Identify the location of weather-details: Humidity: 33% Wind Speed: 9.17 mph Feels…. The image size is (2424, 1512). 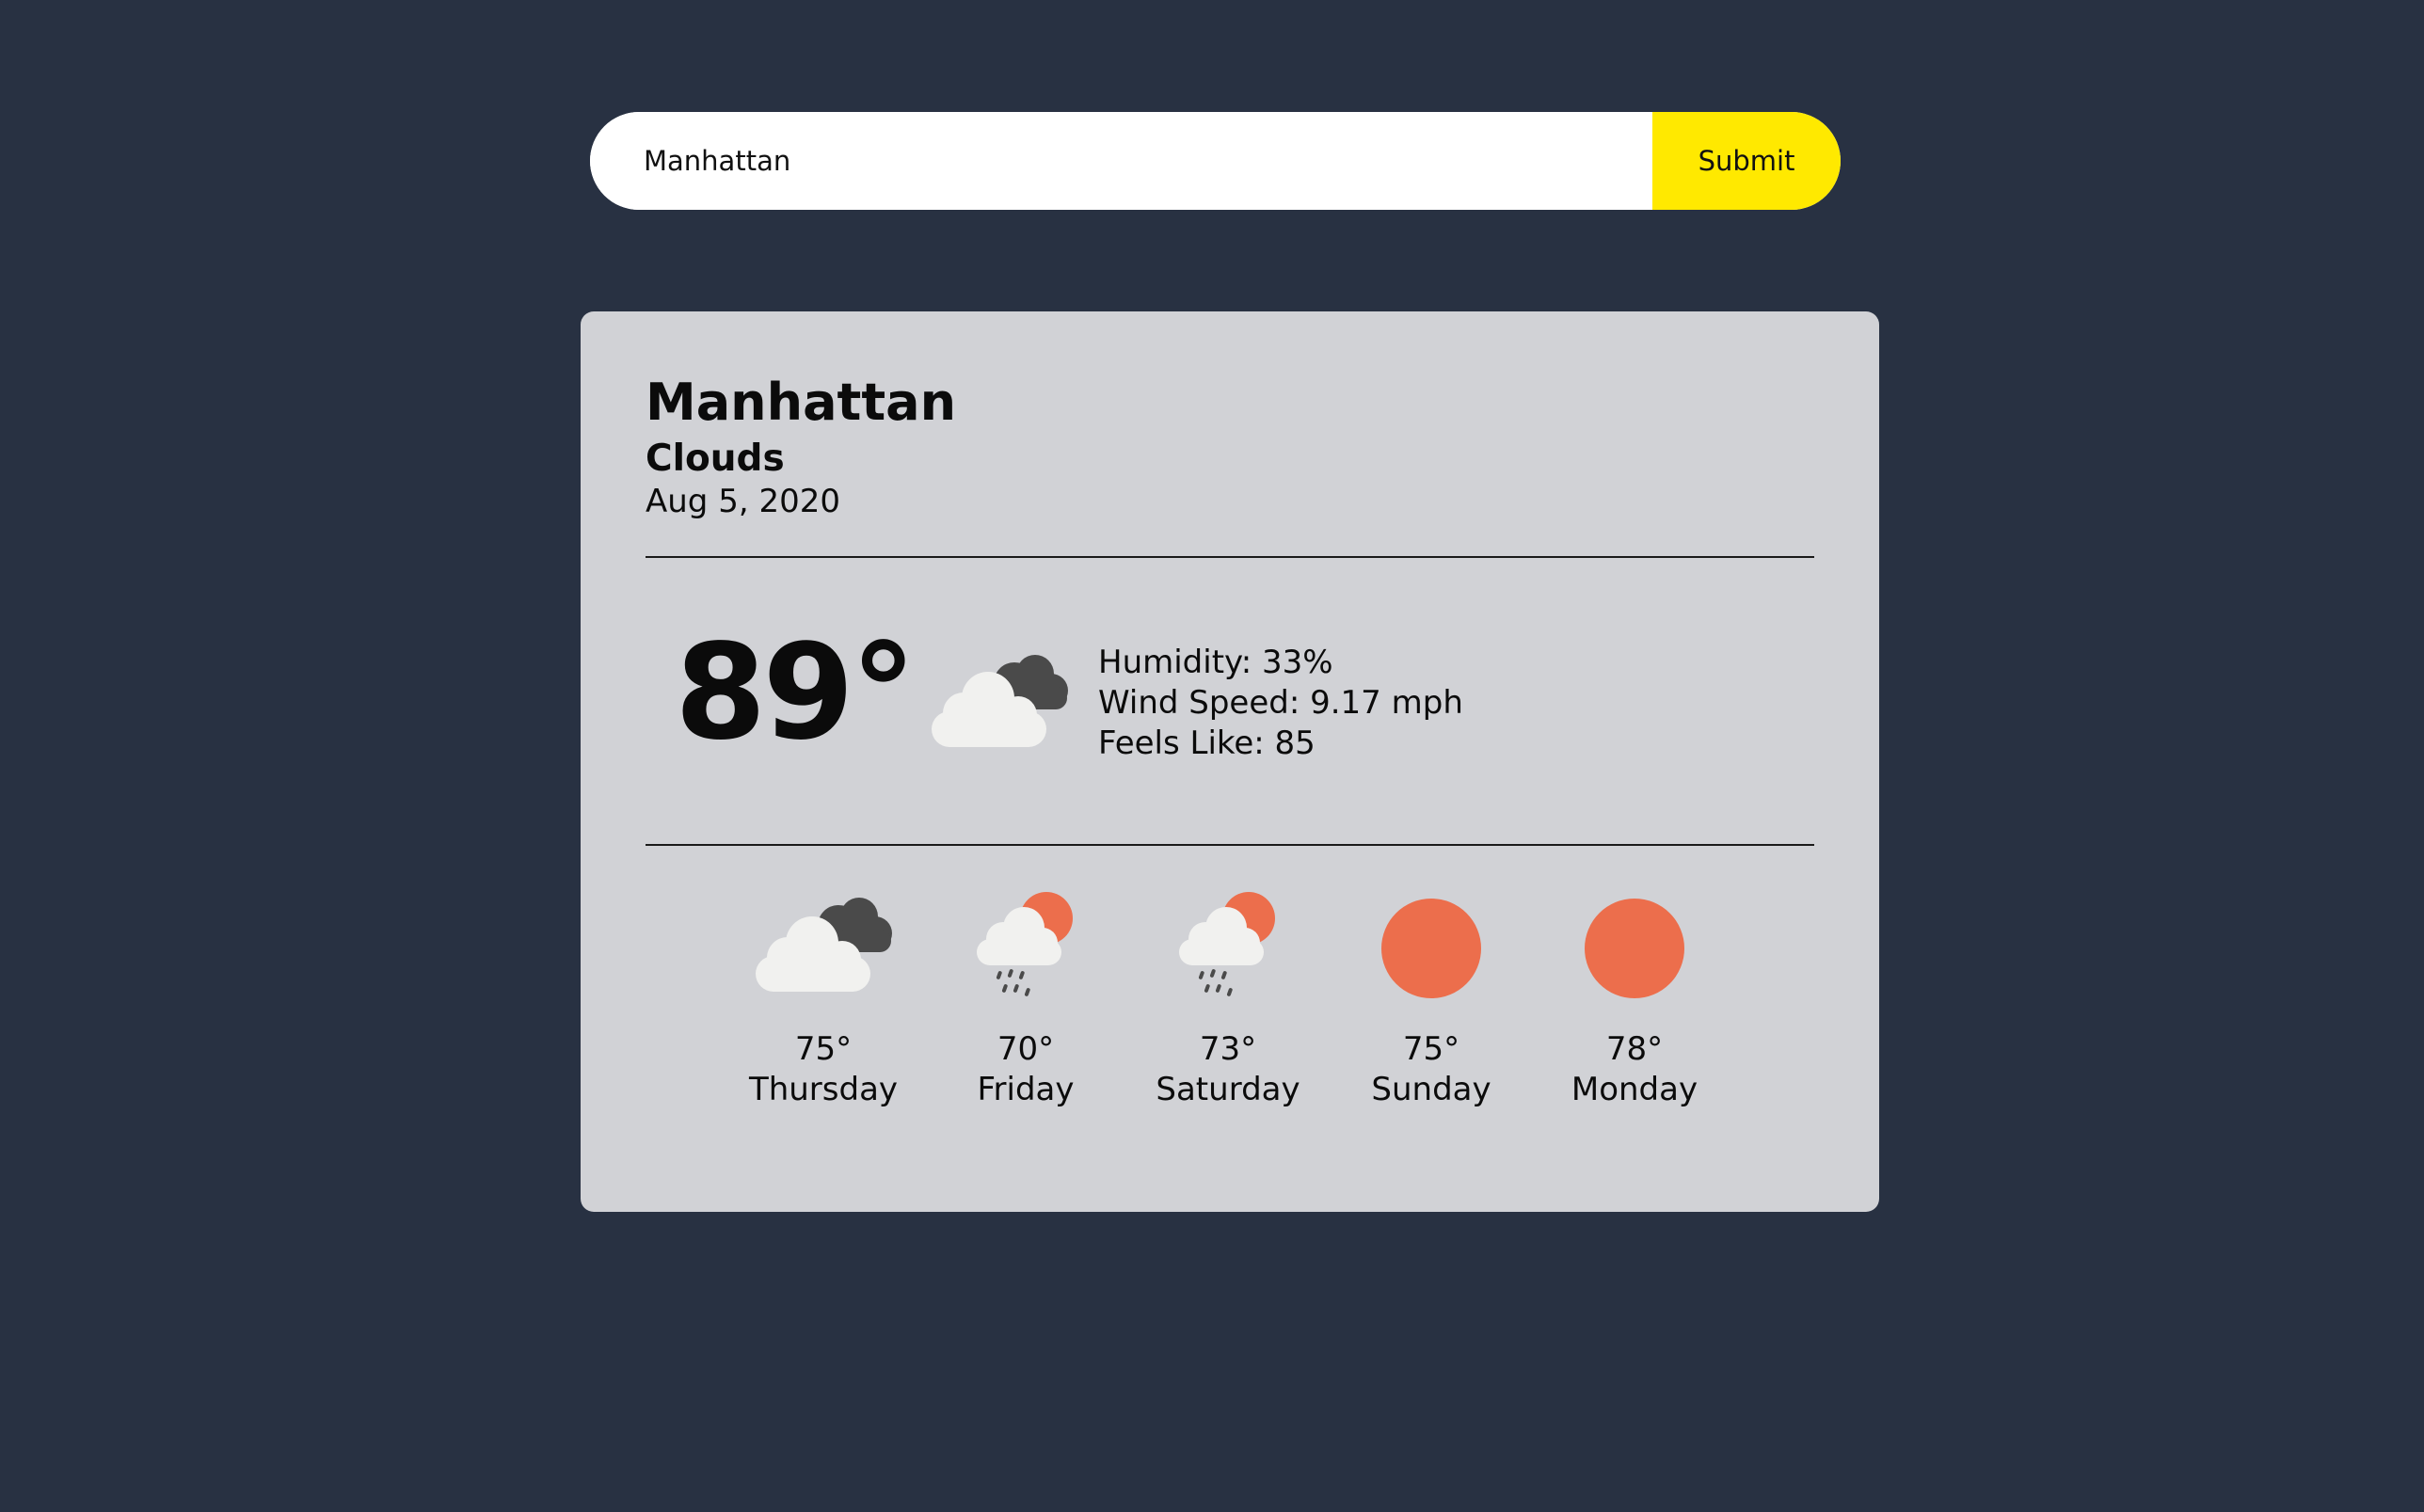
(1280, 703).